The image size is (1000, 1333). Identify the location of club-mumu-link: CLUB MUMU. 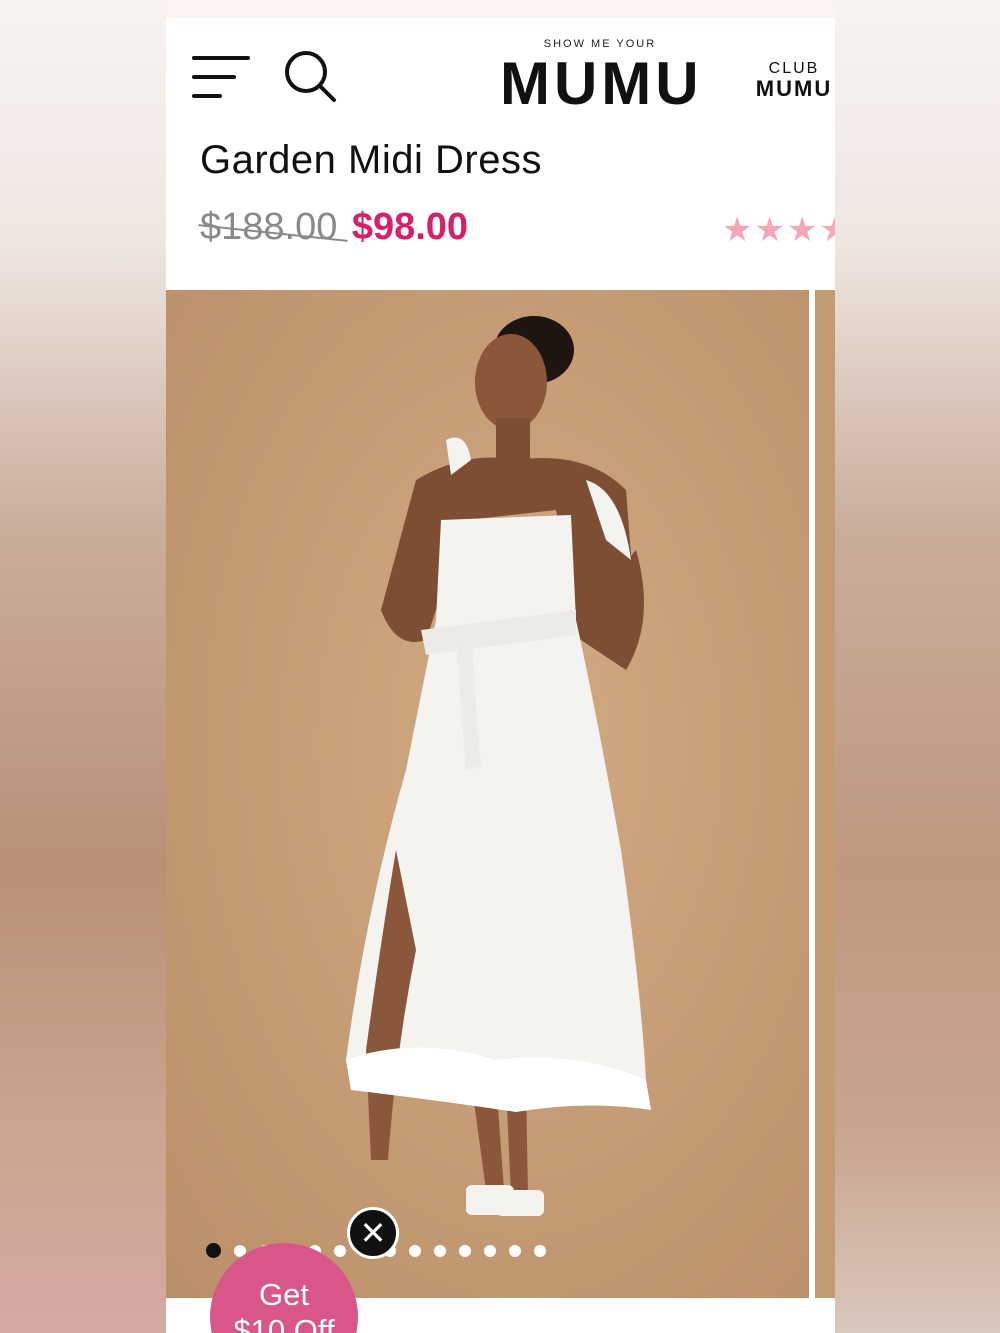
(794, 80).